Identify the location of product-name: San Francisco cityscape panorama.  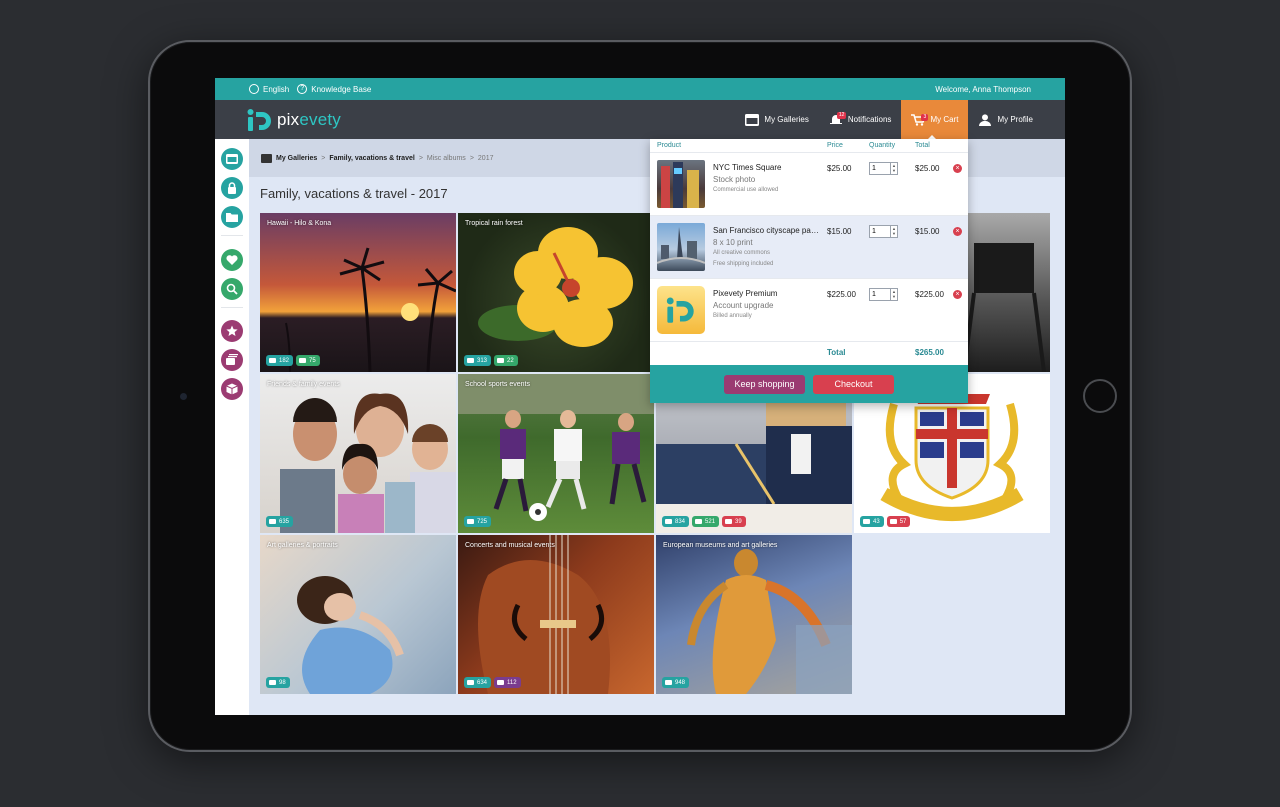
(766, 230).